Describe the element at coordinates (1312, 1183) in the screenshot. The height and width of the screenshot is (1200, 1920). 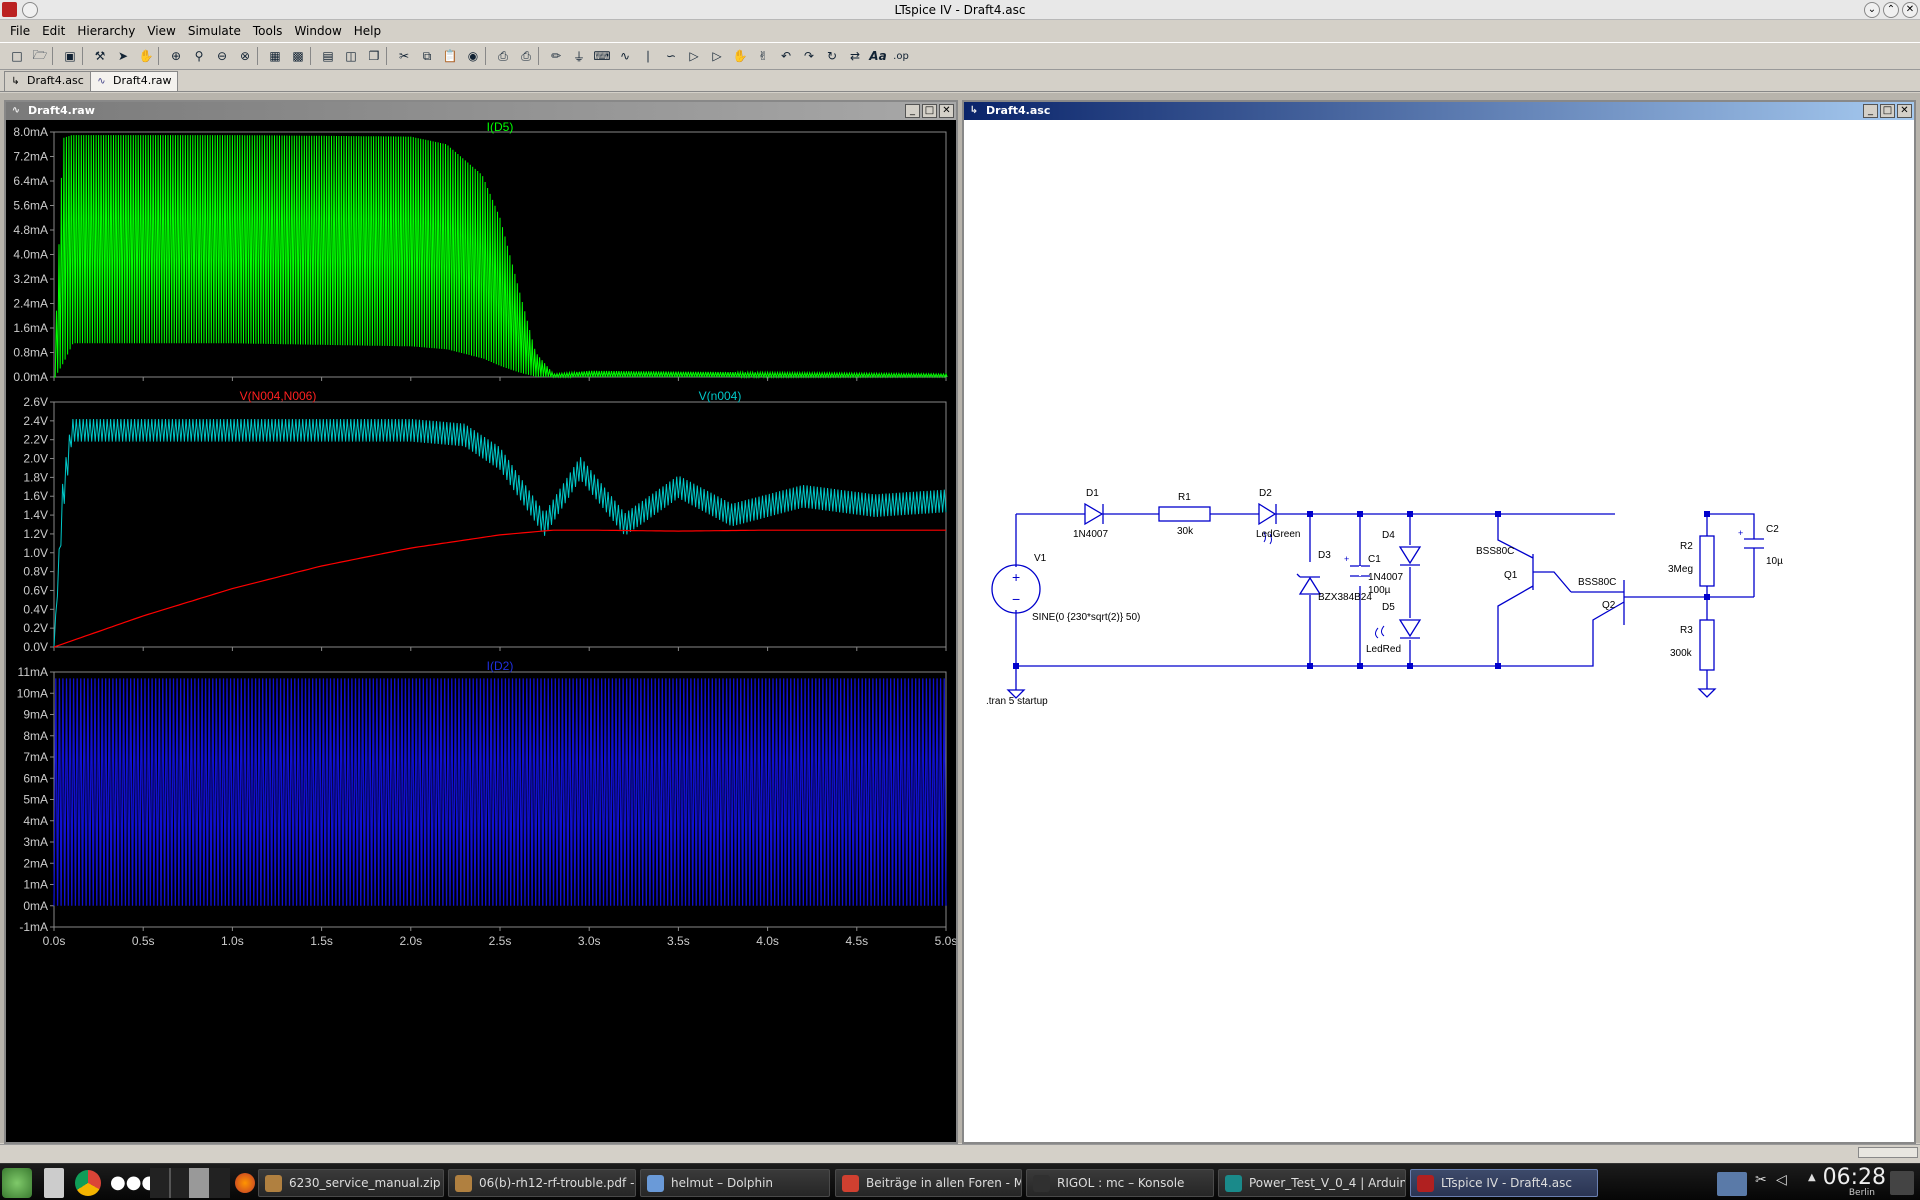
I see `taskbar-task: Power_Test_V_0_4 | Arduin` at that location.